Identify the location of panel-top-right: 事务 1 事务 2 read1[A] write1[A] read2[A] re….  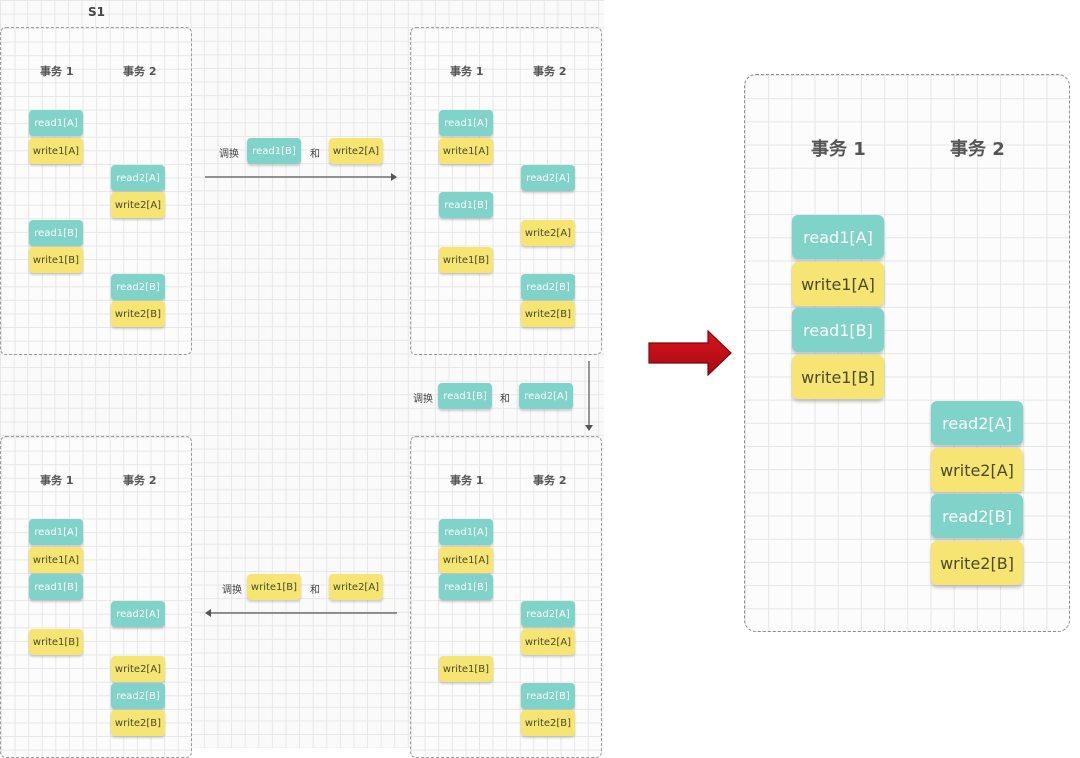
(506, 191).